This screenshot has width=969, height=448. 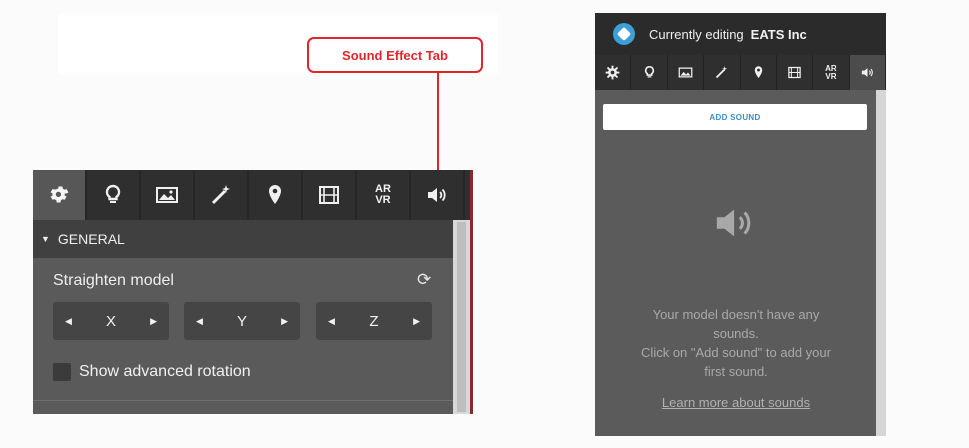 What do you see at coordinates (284, 321) in the screenshot?
I see `y-increase-arrow-icon: ▶` at bounding box center [284, 321].